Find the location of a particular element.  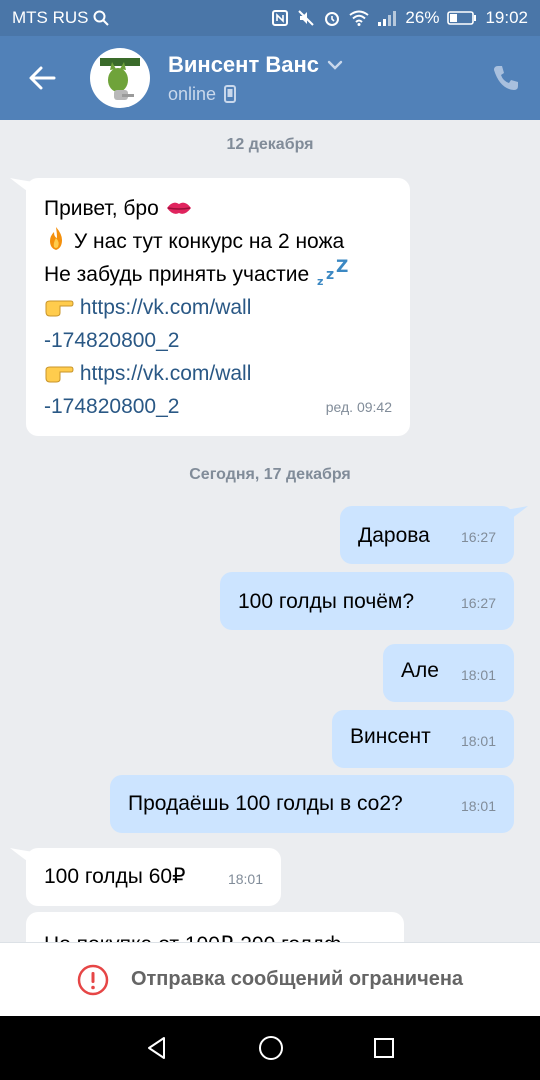

search-icon is located at coordinates (101, 18).